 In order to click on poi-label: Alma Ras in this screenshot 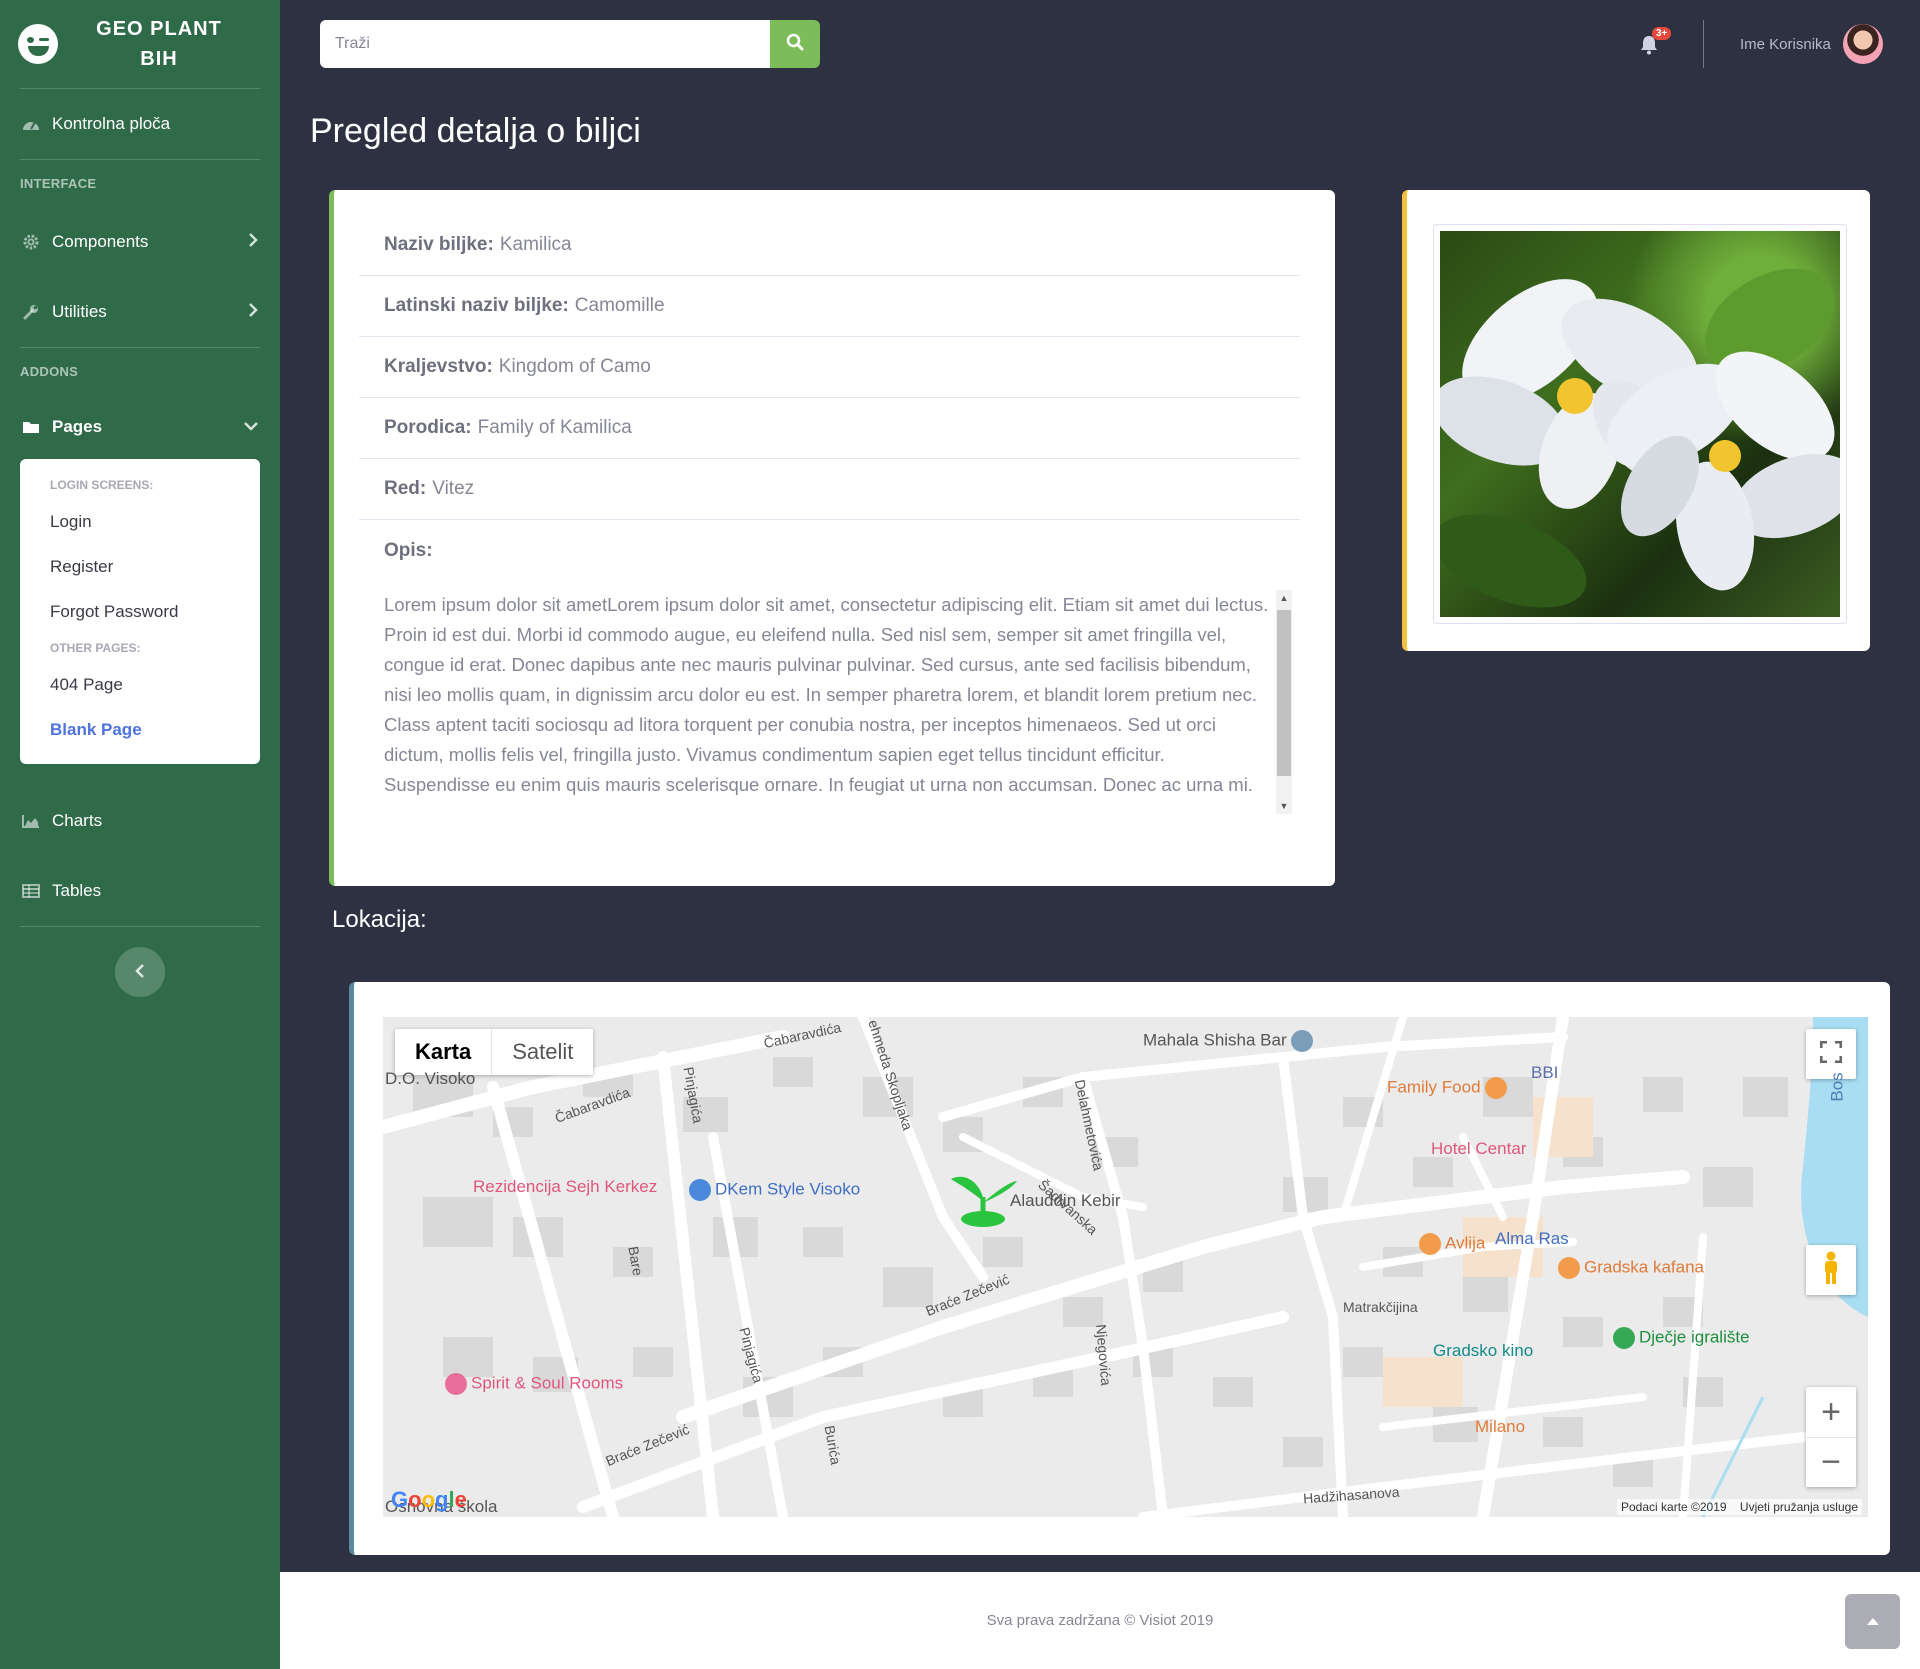, I will do `click(1532, 1238)`.